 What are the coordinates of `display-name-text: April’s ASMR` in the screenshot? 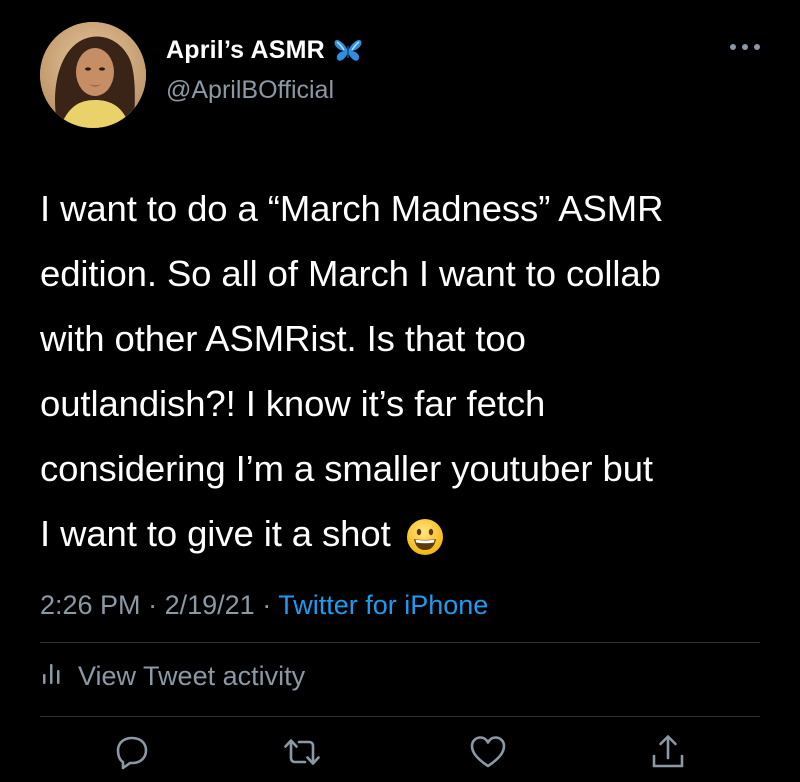 It's located at (245, 50).